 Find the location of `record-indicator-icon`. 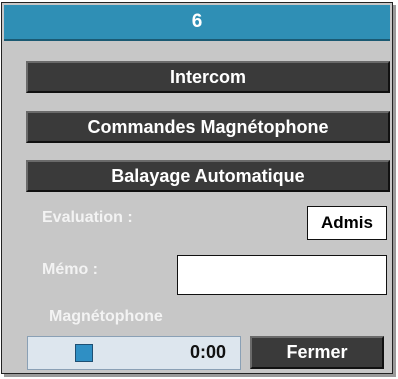

record-indicator-icon is located at coordinates (84, 353).